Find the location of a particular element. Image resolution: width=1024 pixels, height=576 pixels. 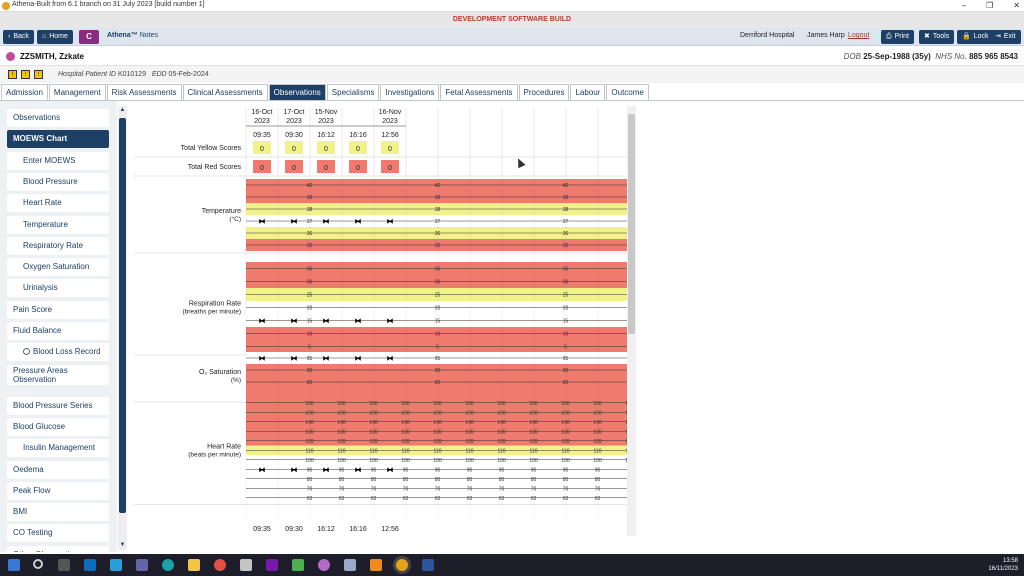

respiration-tick-label: 35 is located at coordinates (310, 270).